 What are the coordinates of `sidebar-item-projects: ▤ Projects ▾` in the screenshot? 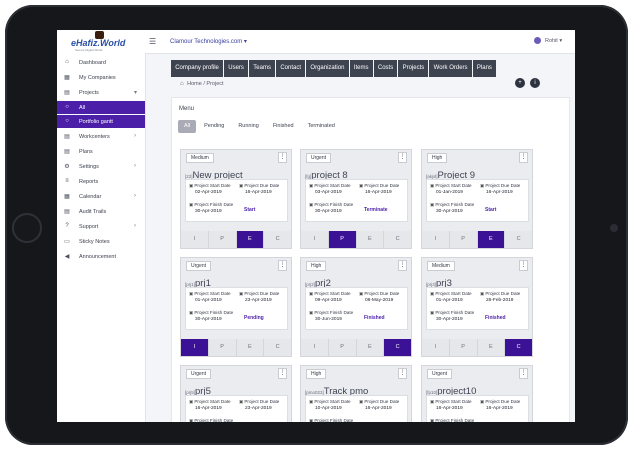 It's located at (101, 92).